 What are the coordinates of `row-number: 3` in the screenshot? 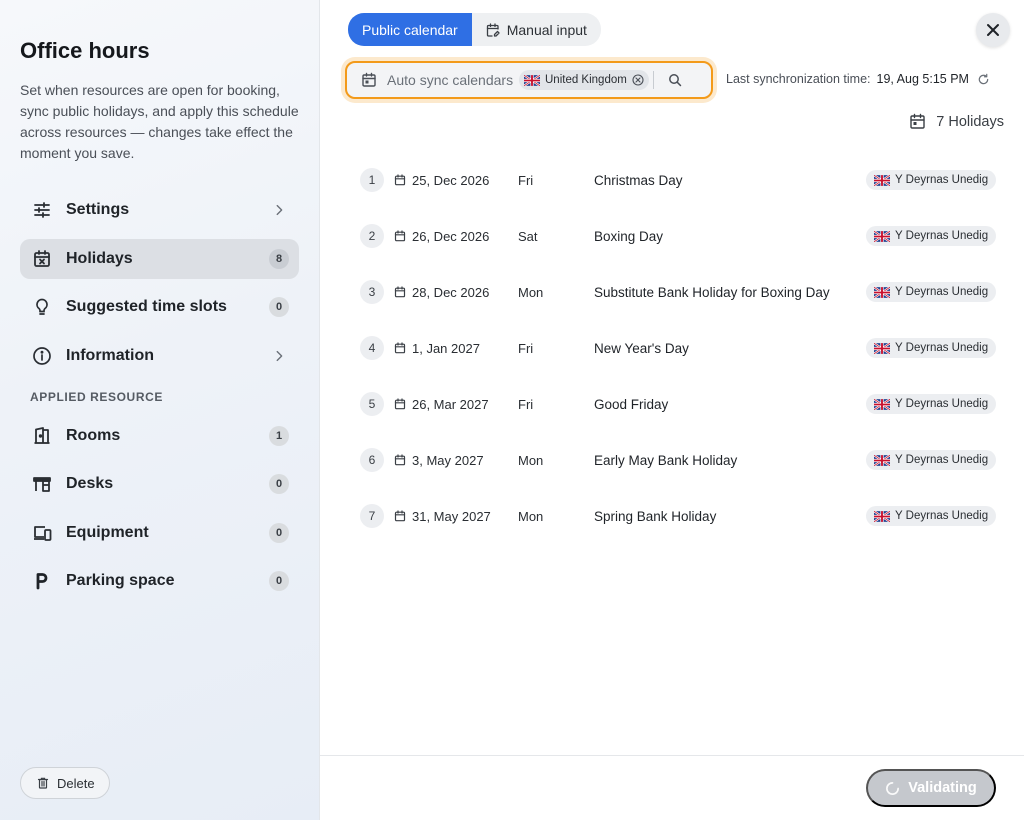 It's located at (372, 292).